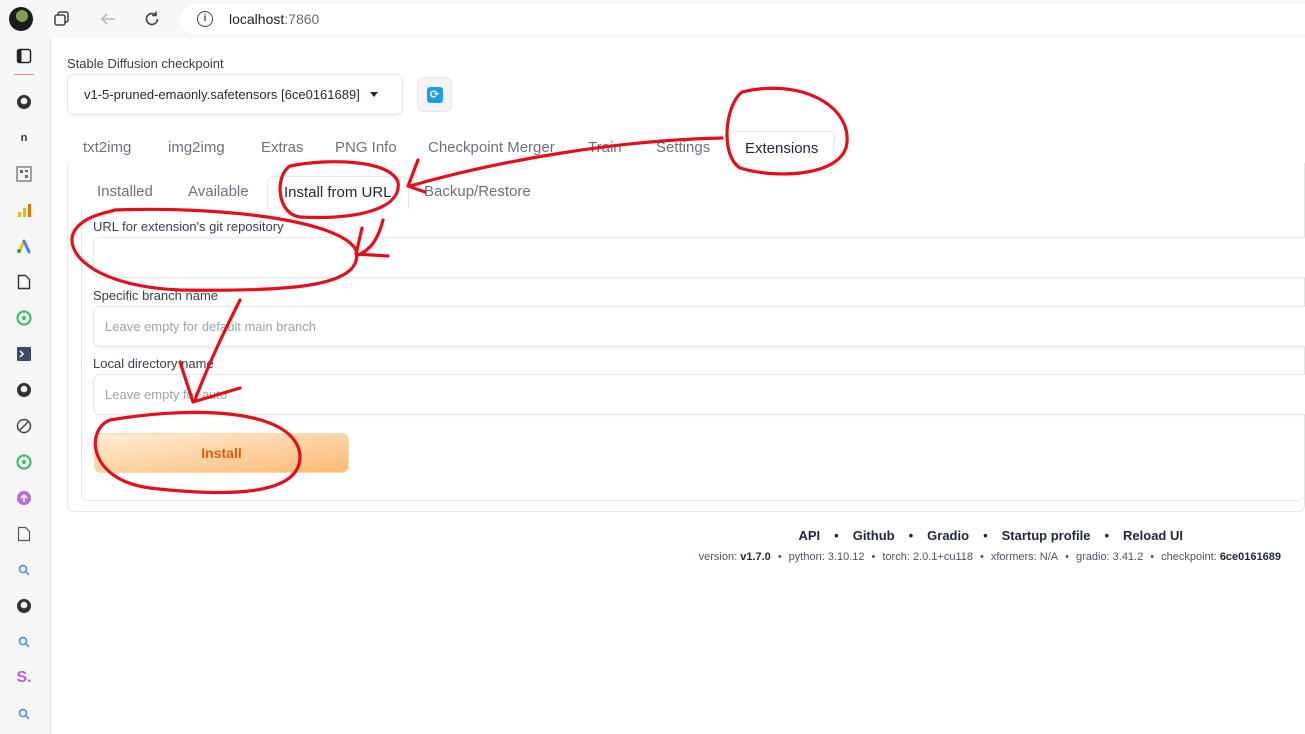  What do you see at coordinates (718, 557) in the screenshot?
I see `version-prefix: version:` at bounding box center [718, 557].